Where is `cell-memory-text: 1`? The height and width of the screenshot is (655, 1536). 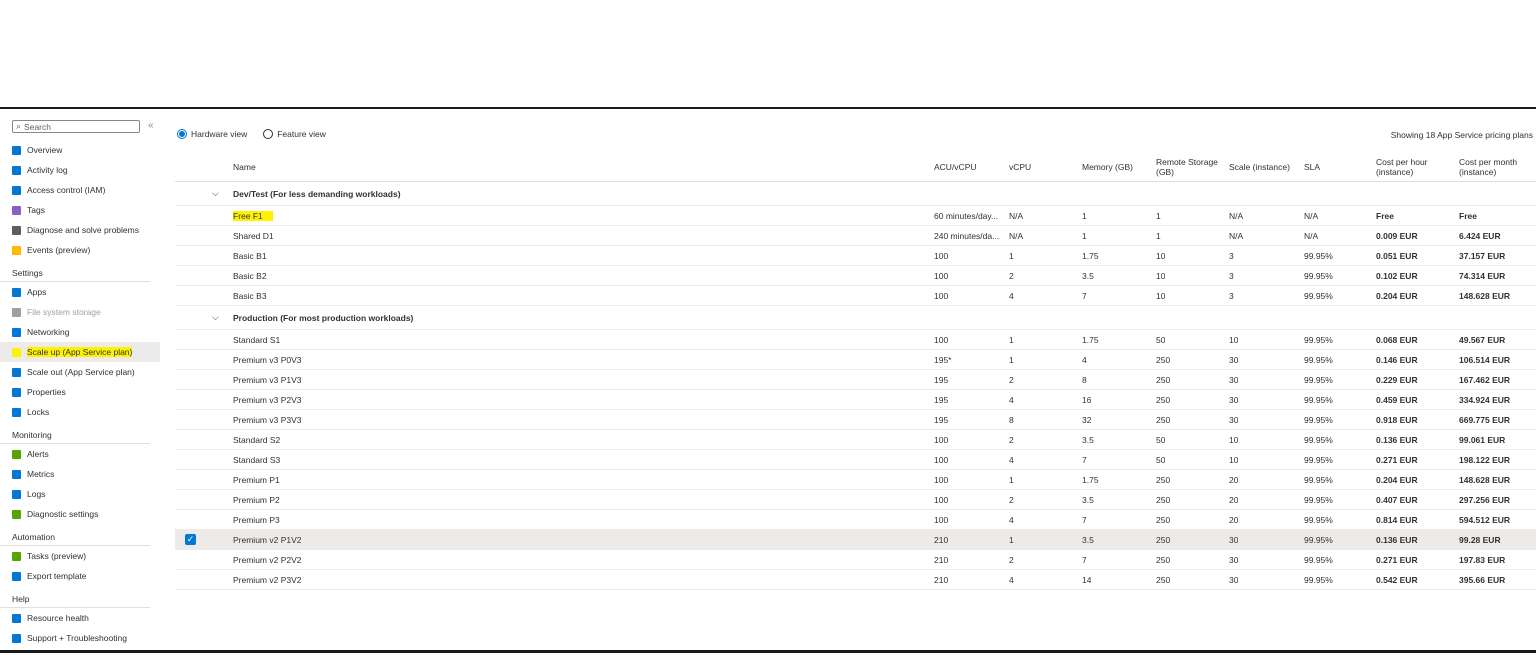 cell-memory-text: 1 is located at coordinates (1084, 236).